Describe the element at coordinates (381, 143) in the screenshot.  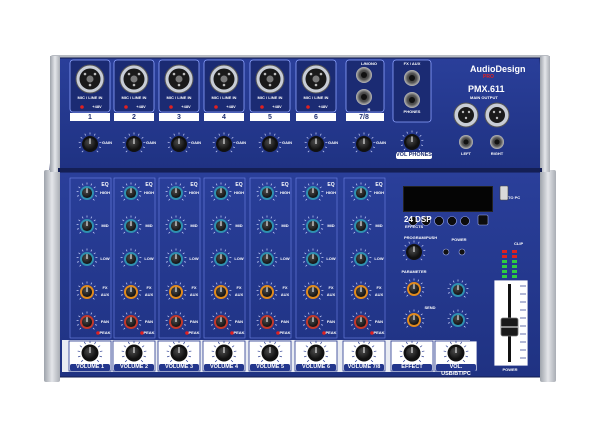
I see `gain-label-7/8: GAIN` at that location.